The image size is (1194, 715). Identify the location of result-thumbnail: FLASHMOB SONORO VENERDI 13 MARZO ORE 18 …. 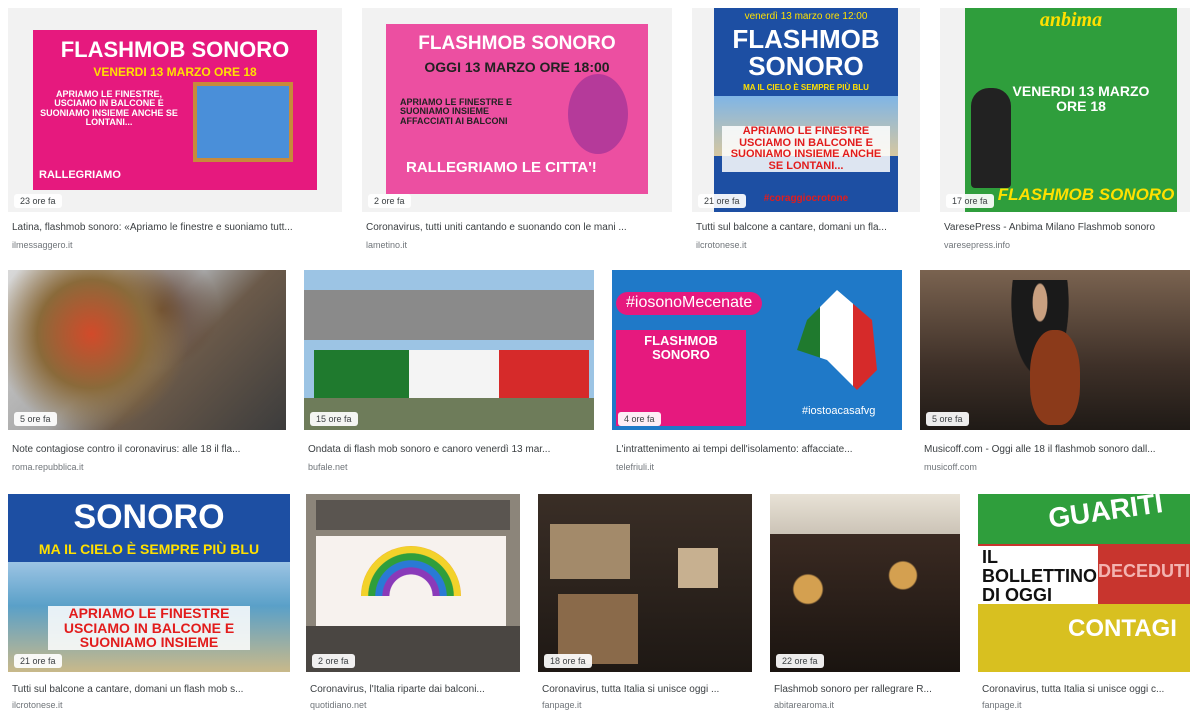
(175, 110).